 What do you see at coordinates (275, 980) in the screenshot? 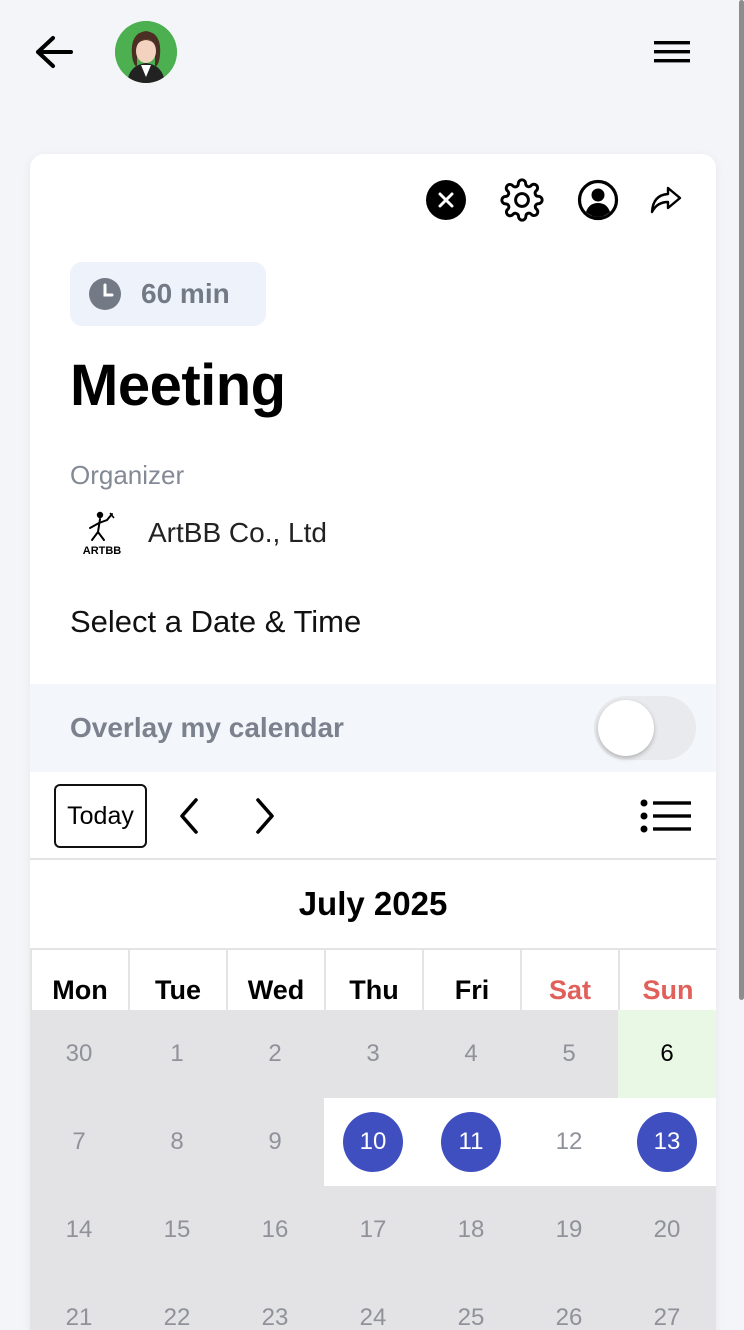
I see `weekday-wed: Wed` at bounding box center [275, 980].